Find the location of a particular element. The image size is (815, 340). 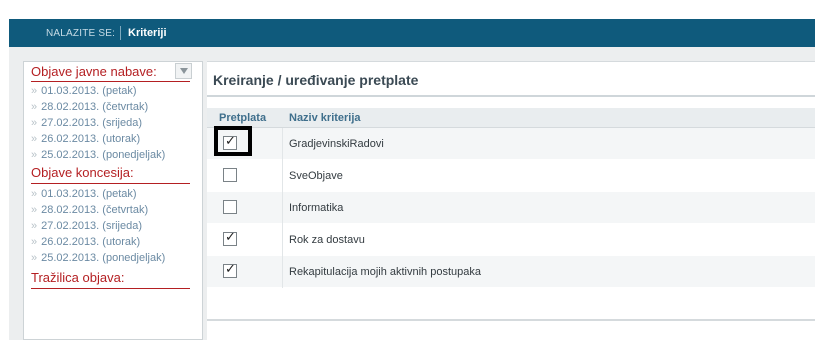

sidebar-section-title-search: Tražilica objava: is located at coordinates (77, 277).